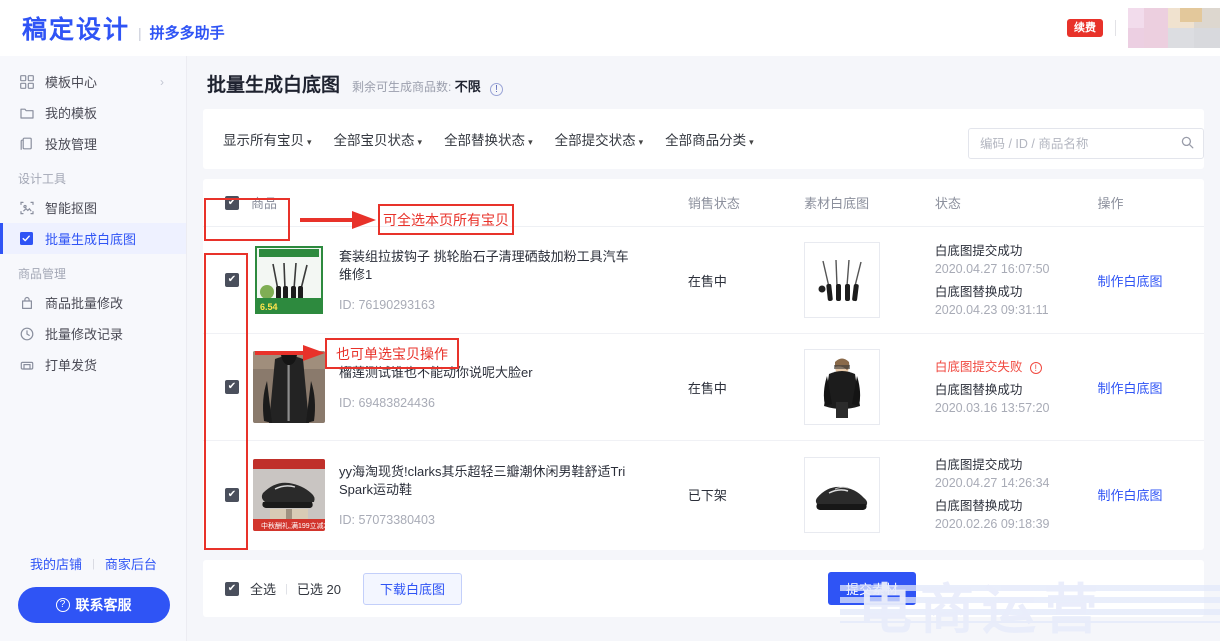  What do you see at coordinates (387, 403) in the screenshot?
I see `product-id: ID: 69483824436` at bounding box center [387, 403].